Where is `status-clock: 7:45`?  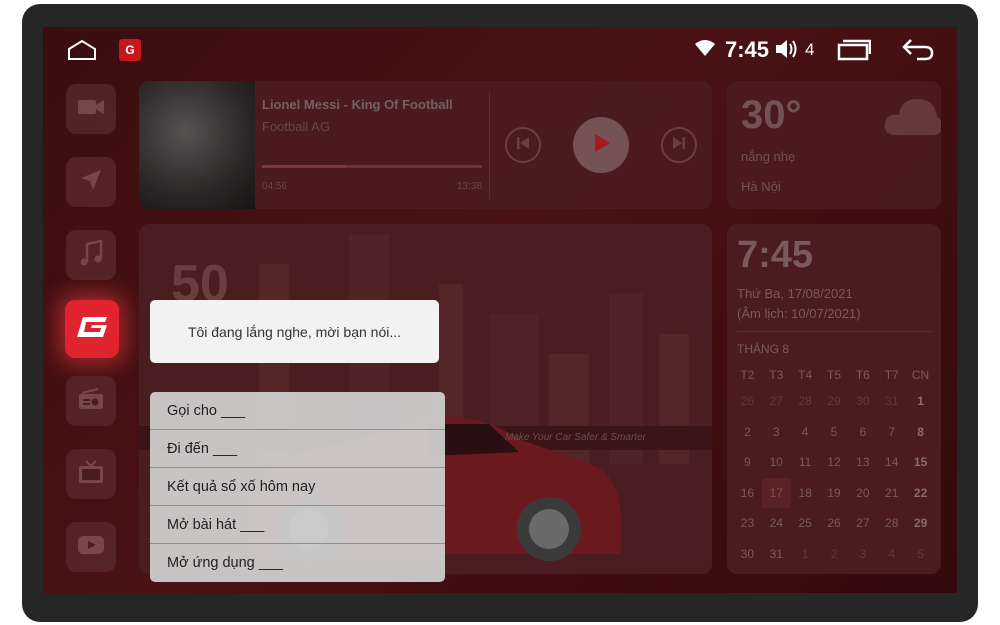
status-clock: 7:45 is located at coordinates (747, 49).